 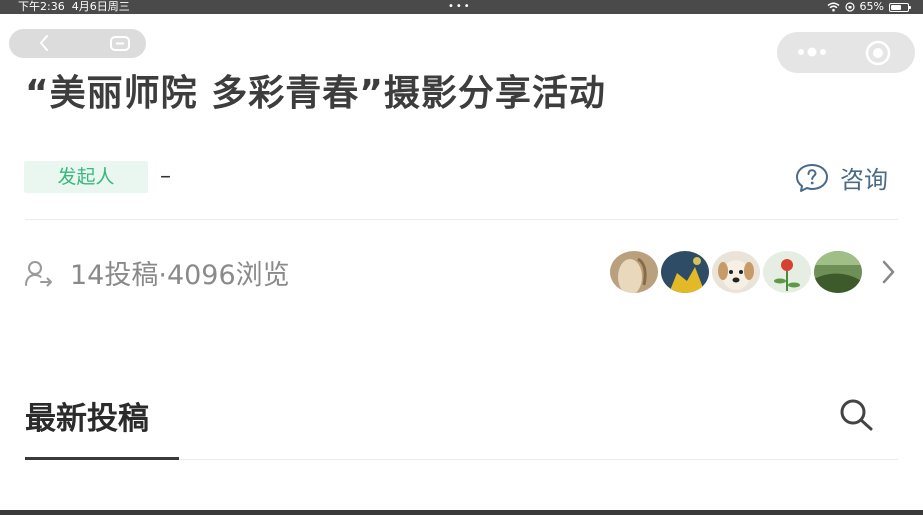 What do you see at coordinates (180, 275) in the screenshot?
I see `stats-text: 14投稿·4096浏览` at bounding box center [180, 275].